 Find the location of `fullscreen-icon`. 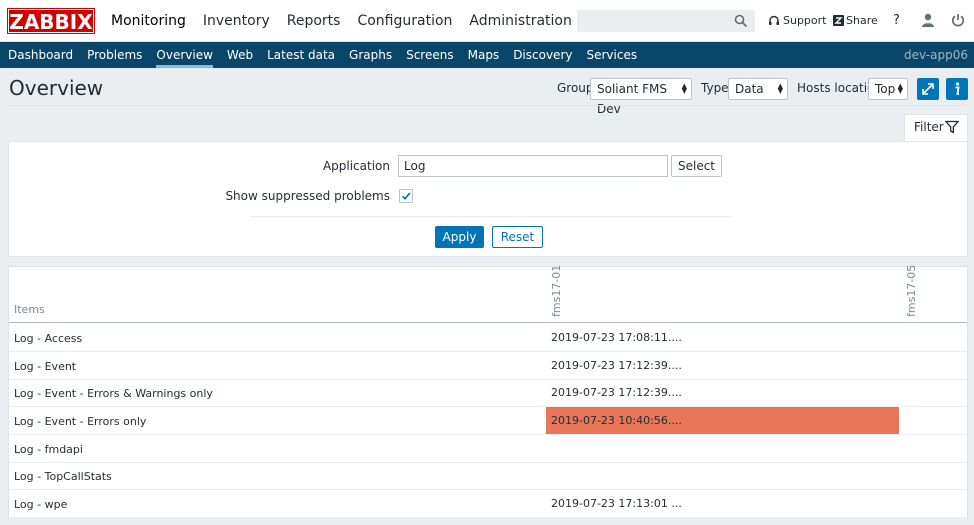

fullscreen-icon is located at coordinates (928, 89).